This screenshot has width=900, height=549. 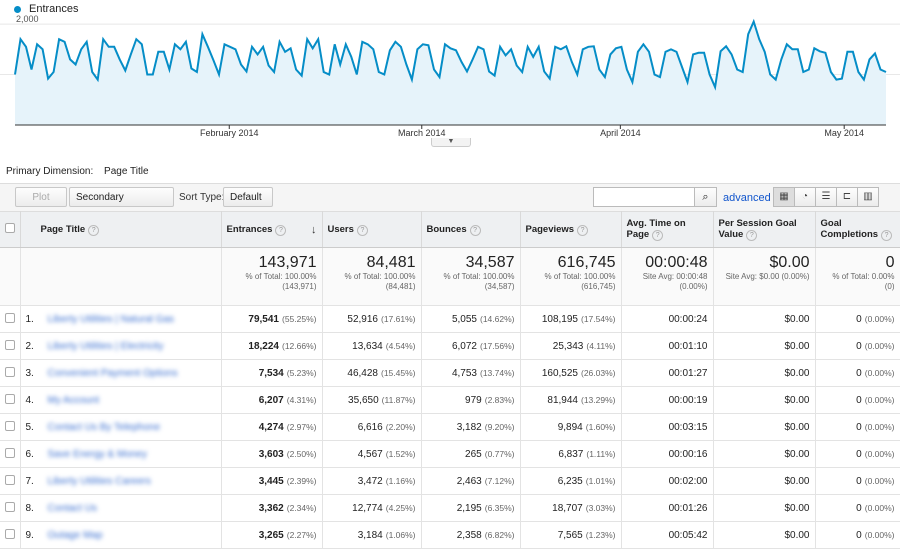 I want to click on col-bounces: Bounces?, so click(x=471, y=229).